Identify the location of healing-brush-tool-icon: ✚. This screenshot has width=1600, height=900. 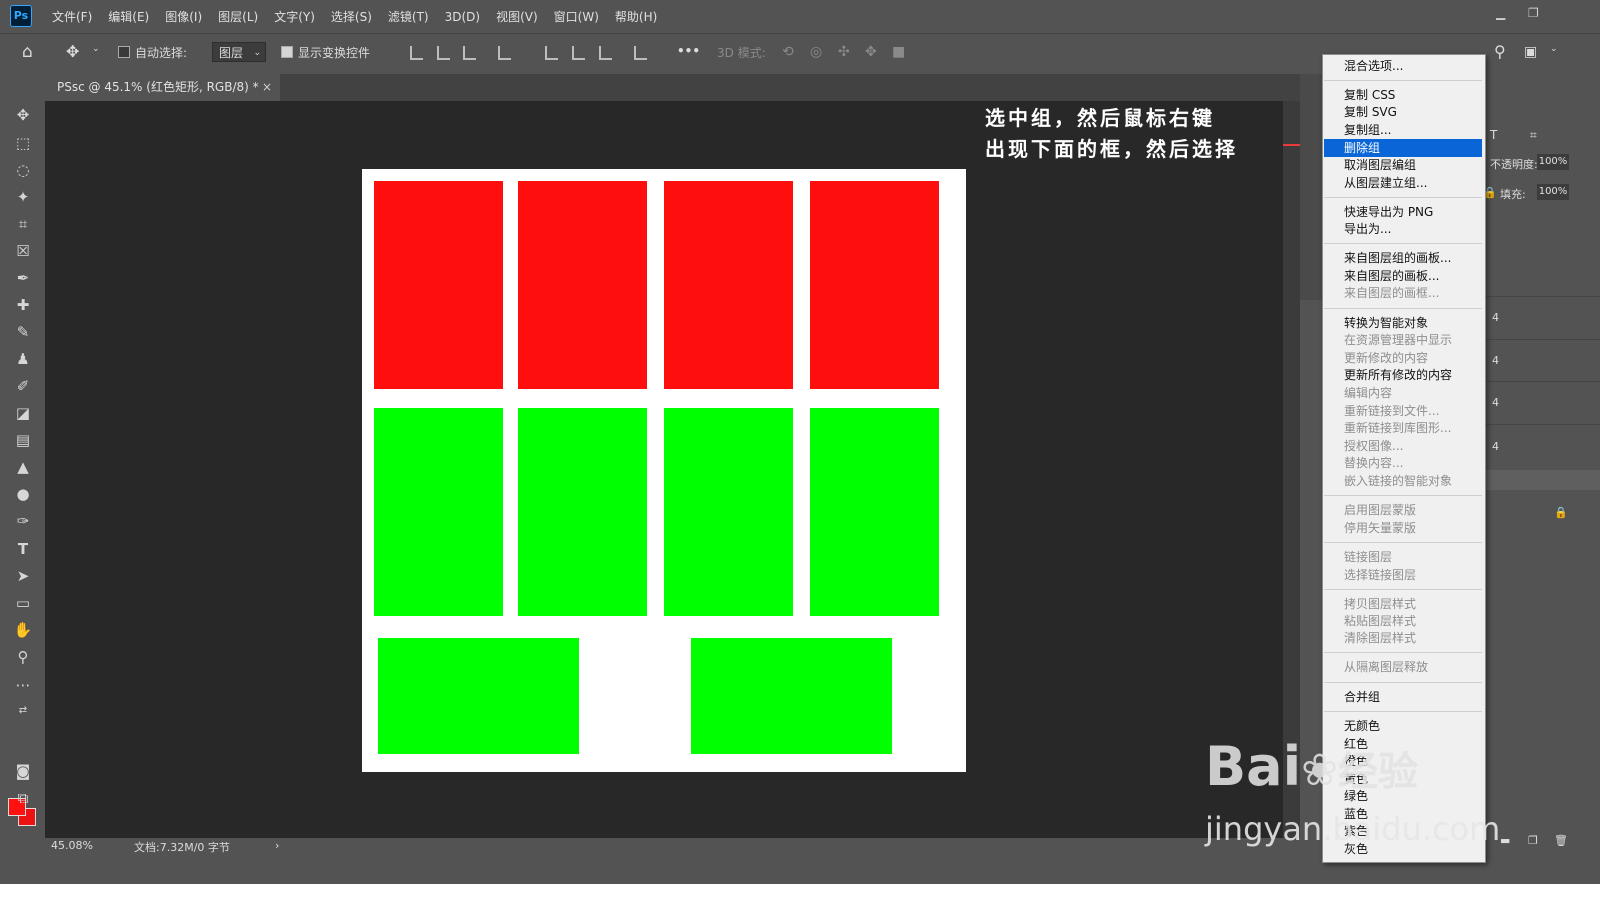
(23, 305).